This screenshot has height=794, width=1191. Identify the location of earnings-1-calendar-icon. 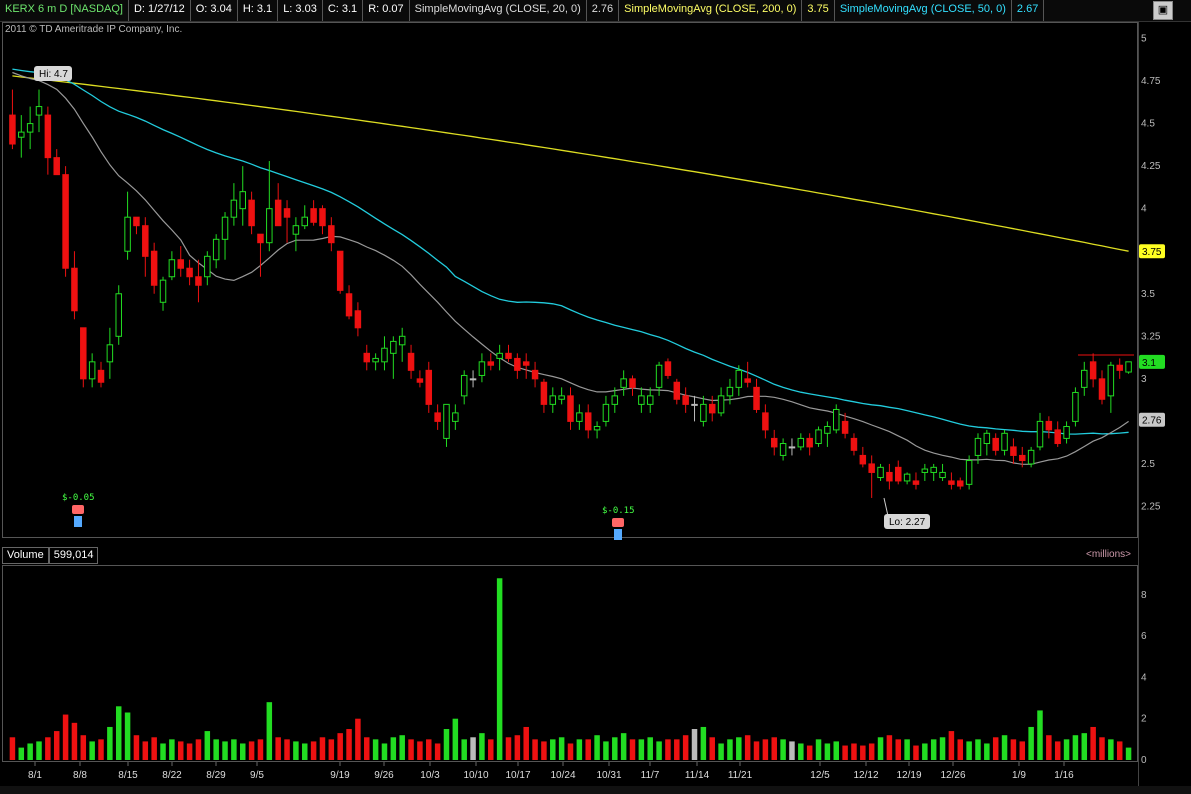
(78, 521).